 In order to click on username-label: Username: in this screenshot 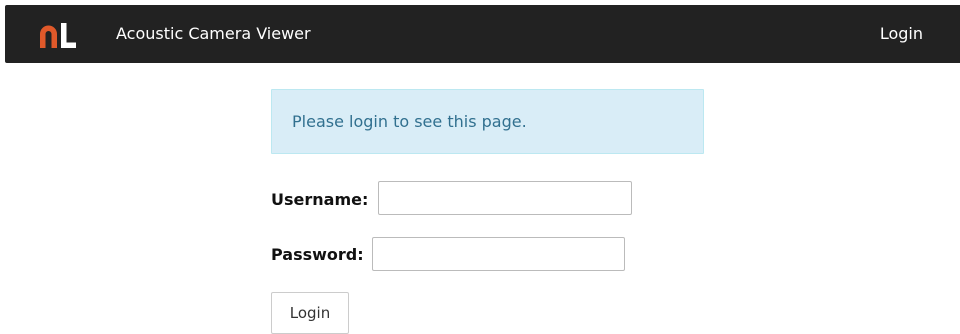, I will do `click(320, 199)`.